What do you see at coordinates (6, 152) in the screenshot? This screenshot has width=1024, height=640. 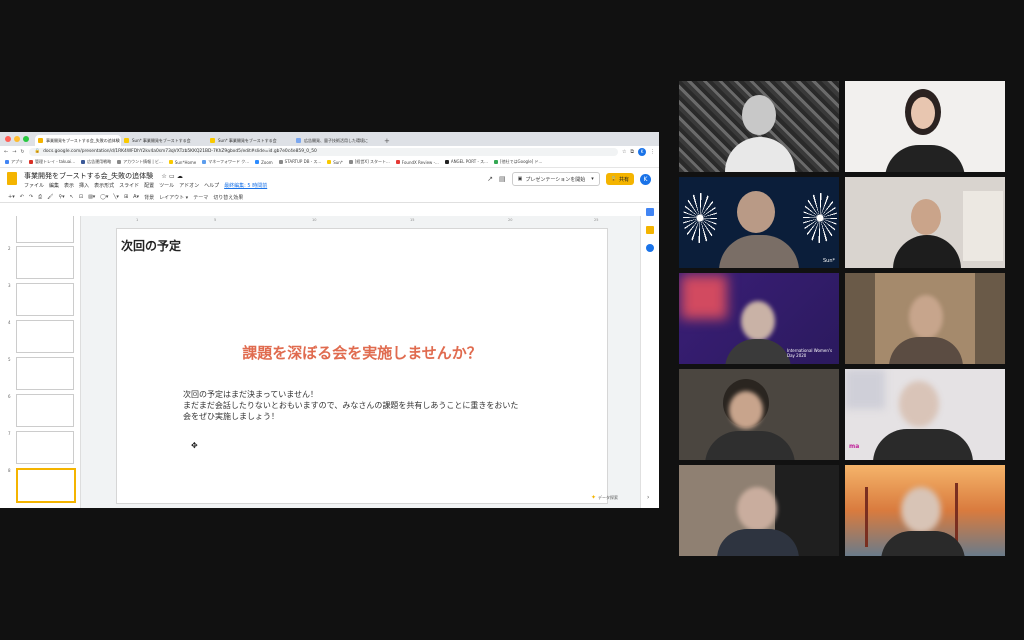 I see `back-icon: ←` at bounding box center [6, 152].